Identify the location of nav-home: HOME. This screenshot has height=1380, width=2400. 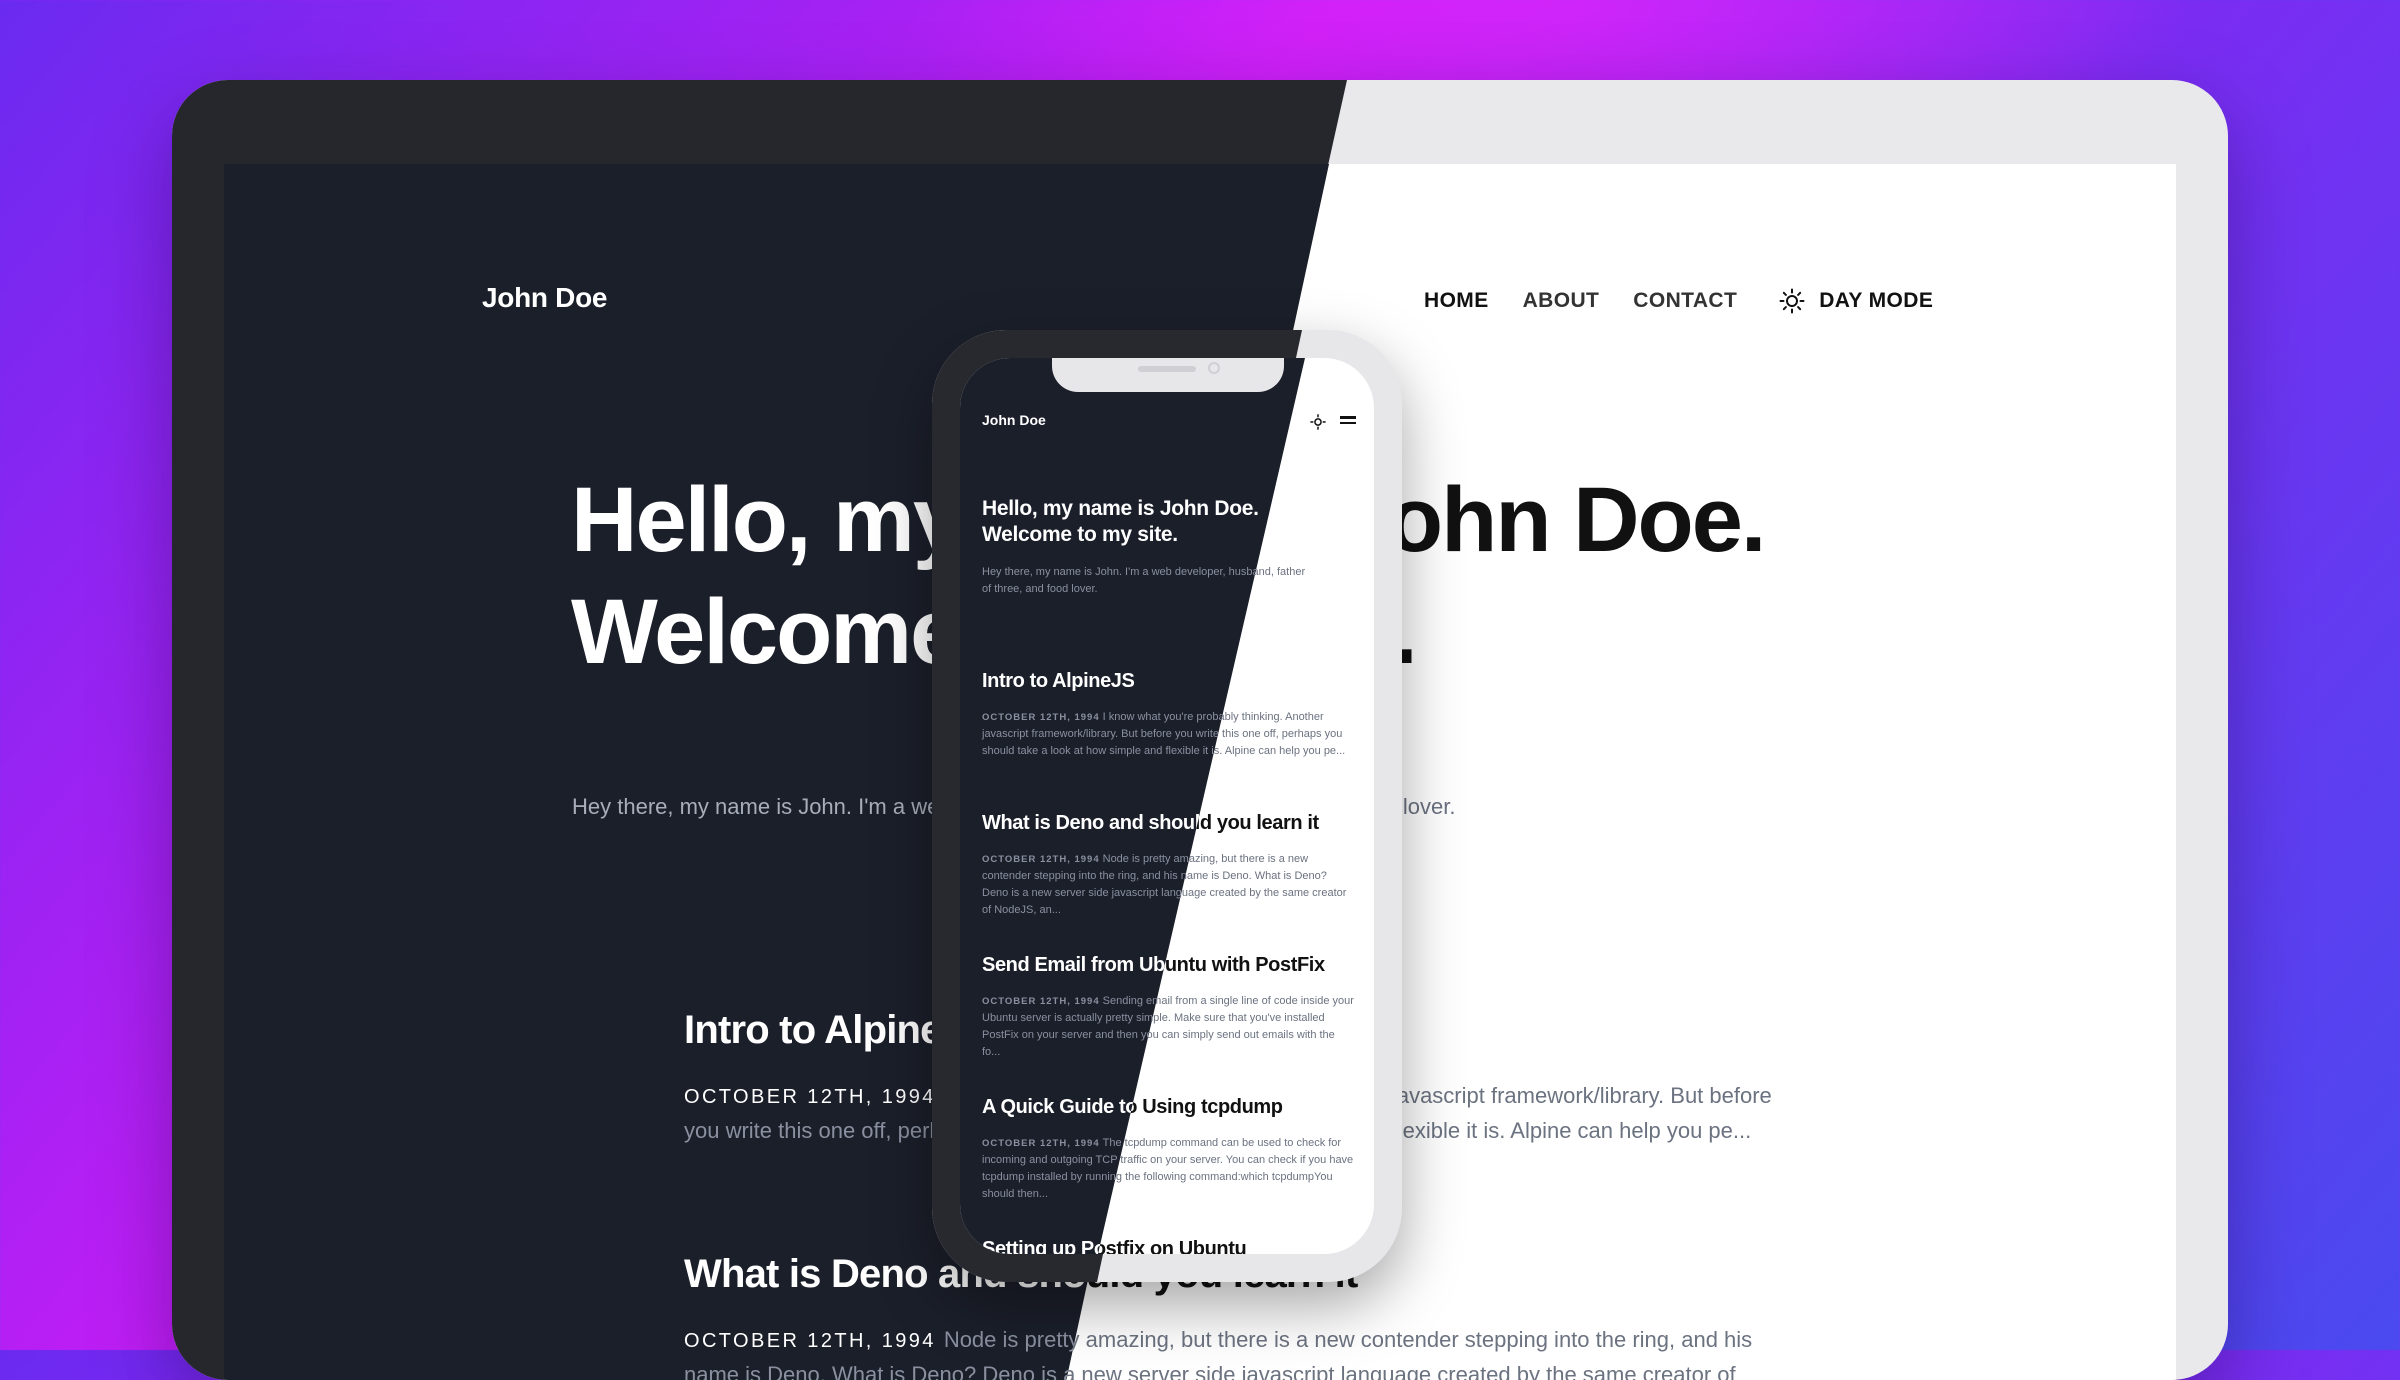
(1456, 301).